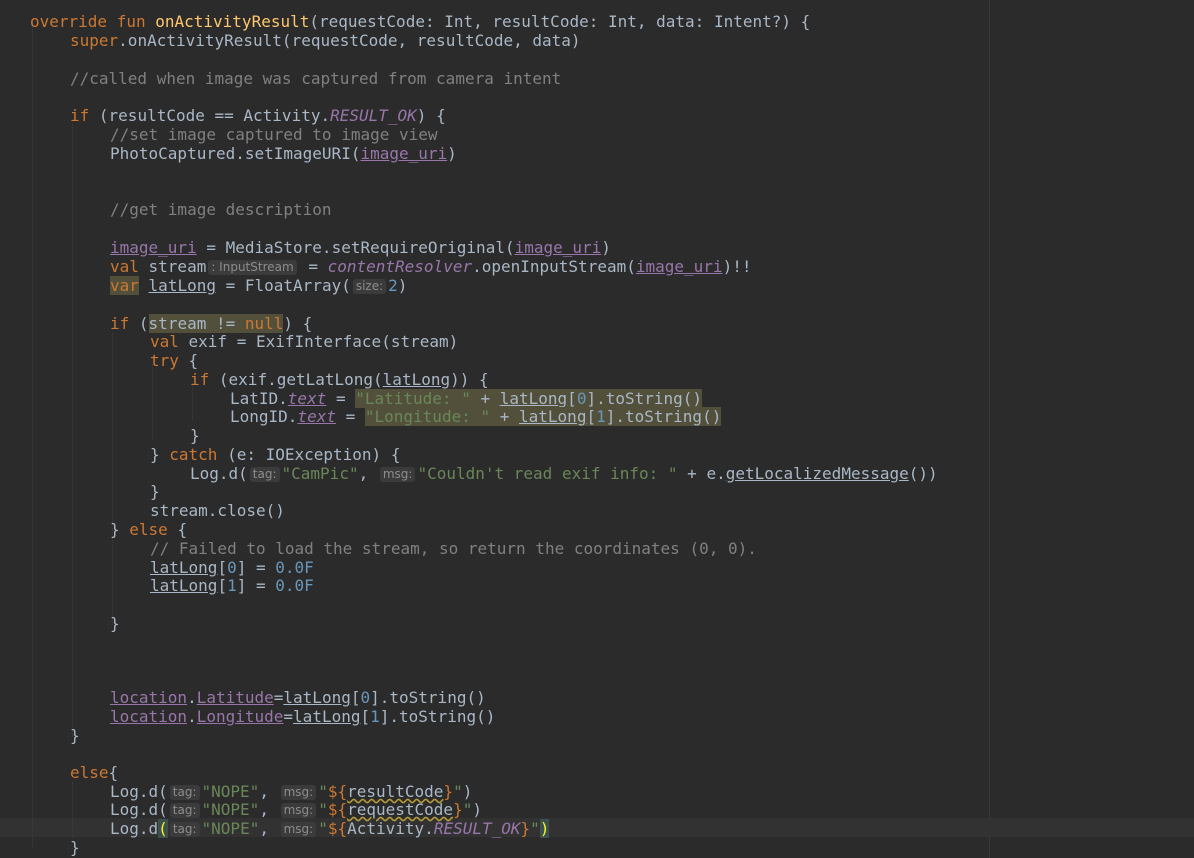  I want to click on code-line-15: var latLong = FloatArray(size: 2), so click(258, 285).